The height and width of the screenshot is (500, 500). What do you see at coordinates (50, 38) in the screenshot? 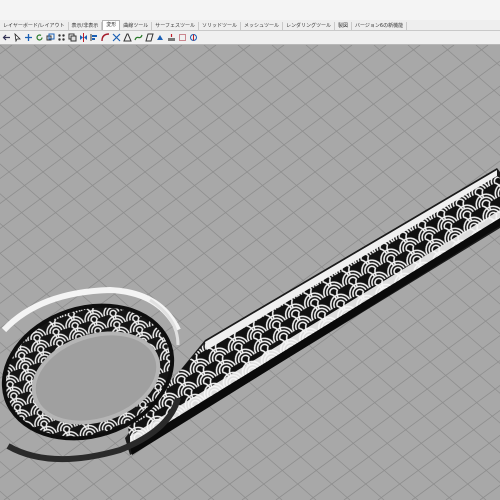
I see `scale-icon` at bounding box center [50, 38].